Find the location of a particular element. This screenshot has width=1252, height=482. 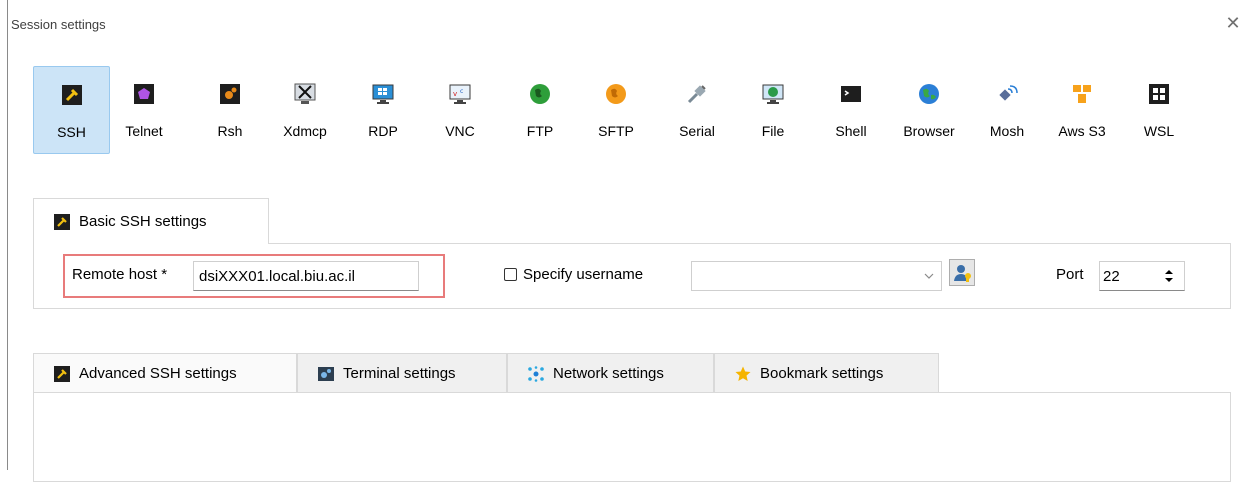

session-type-wsl: WSL is located at coordinates (1159, 110).